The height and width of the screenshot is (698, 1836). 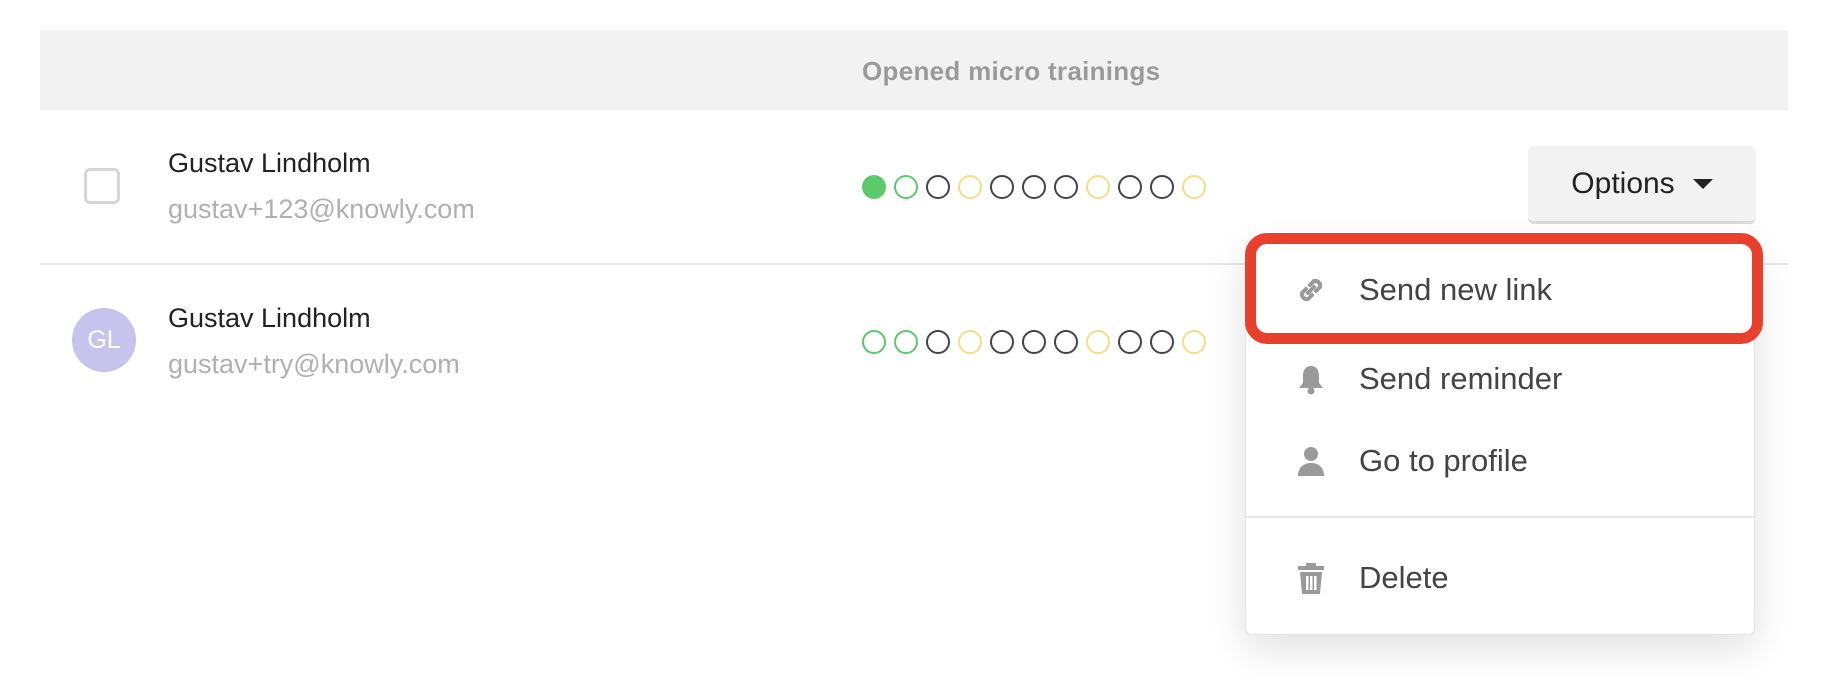 What do you see at coordinates (1311, 379) in the screenshot?
I see `bell-icon` at bounding box center [1311, 379].